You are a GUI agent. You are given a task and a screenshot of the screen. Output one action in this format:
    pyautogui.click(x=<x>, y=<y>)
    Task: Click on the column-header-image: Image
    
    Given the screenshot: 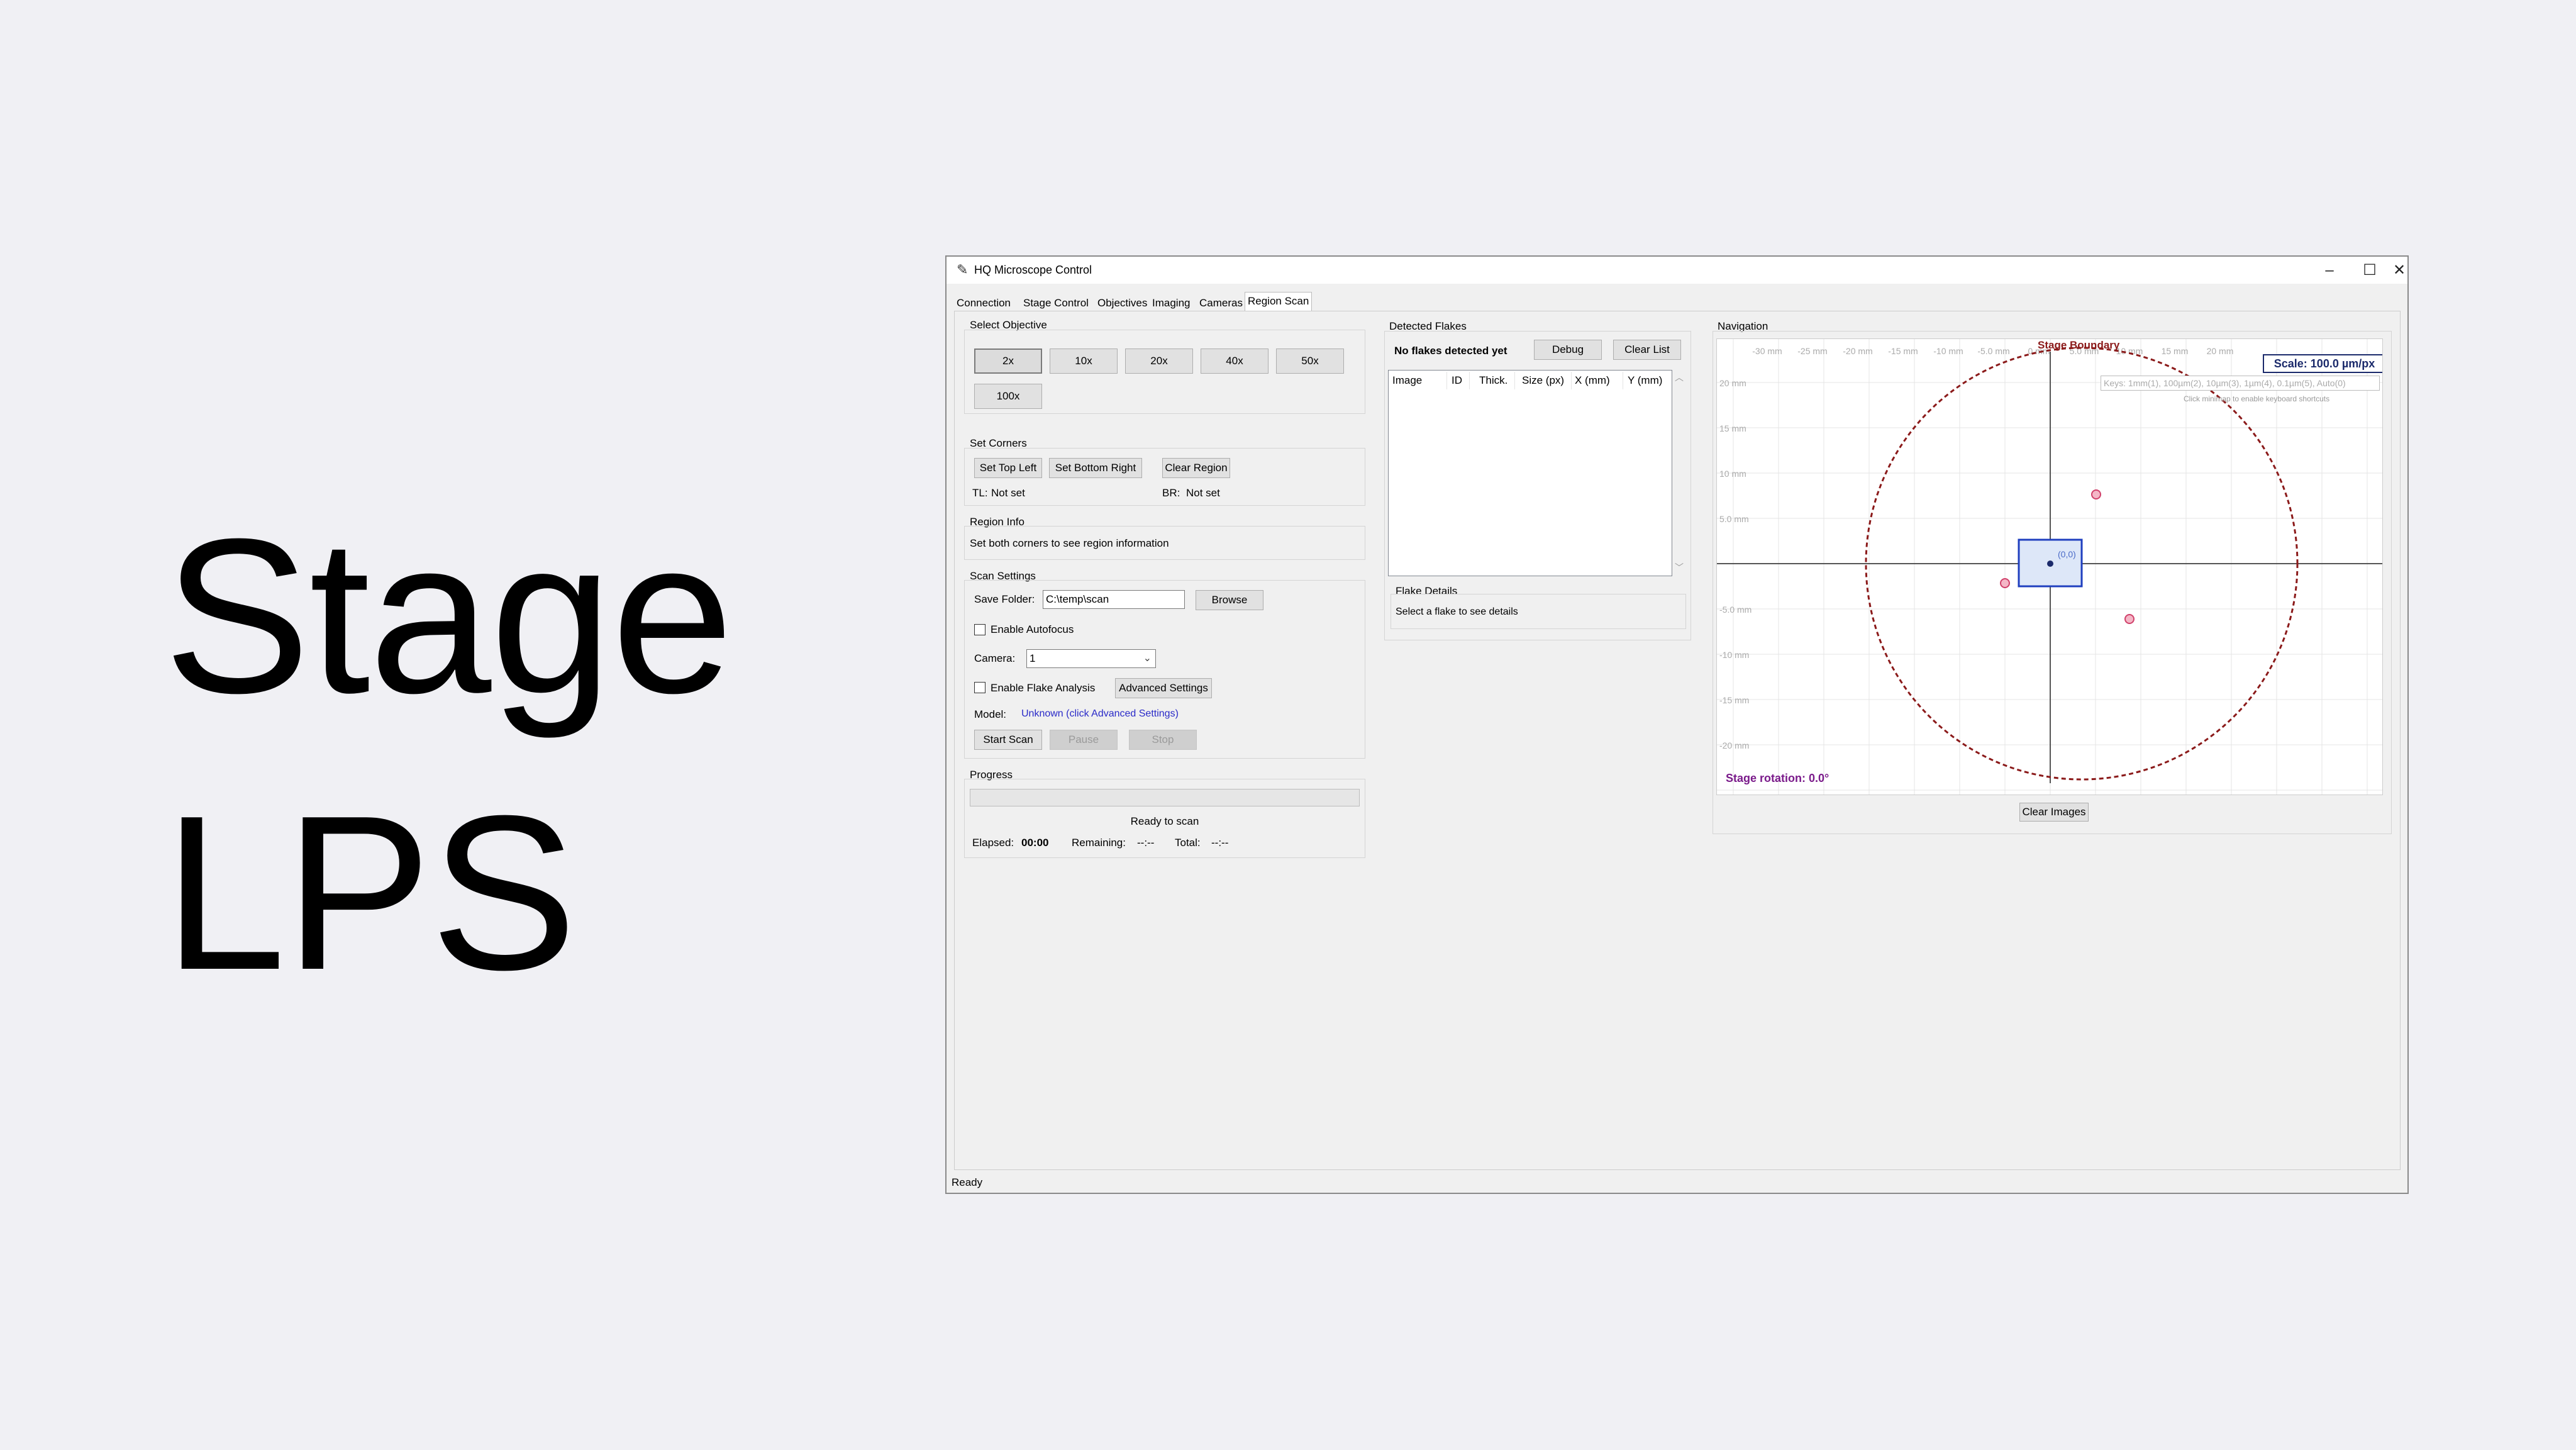 What is the action you would take?
    pyautogui.click(x=1407, y=381)
    